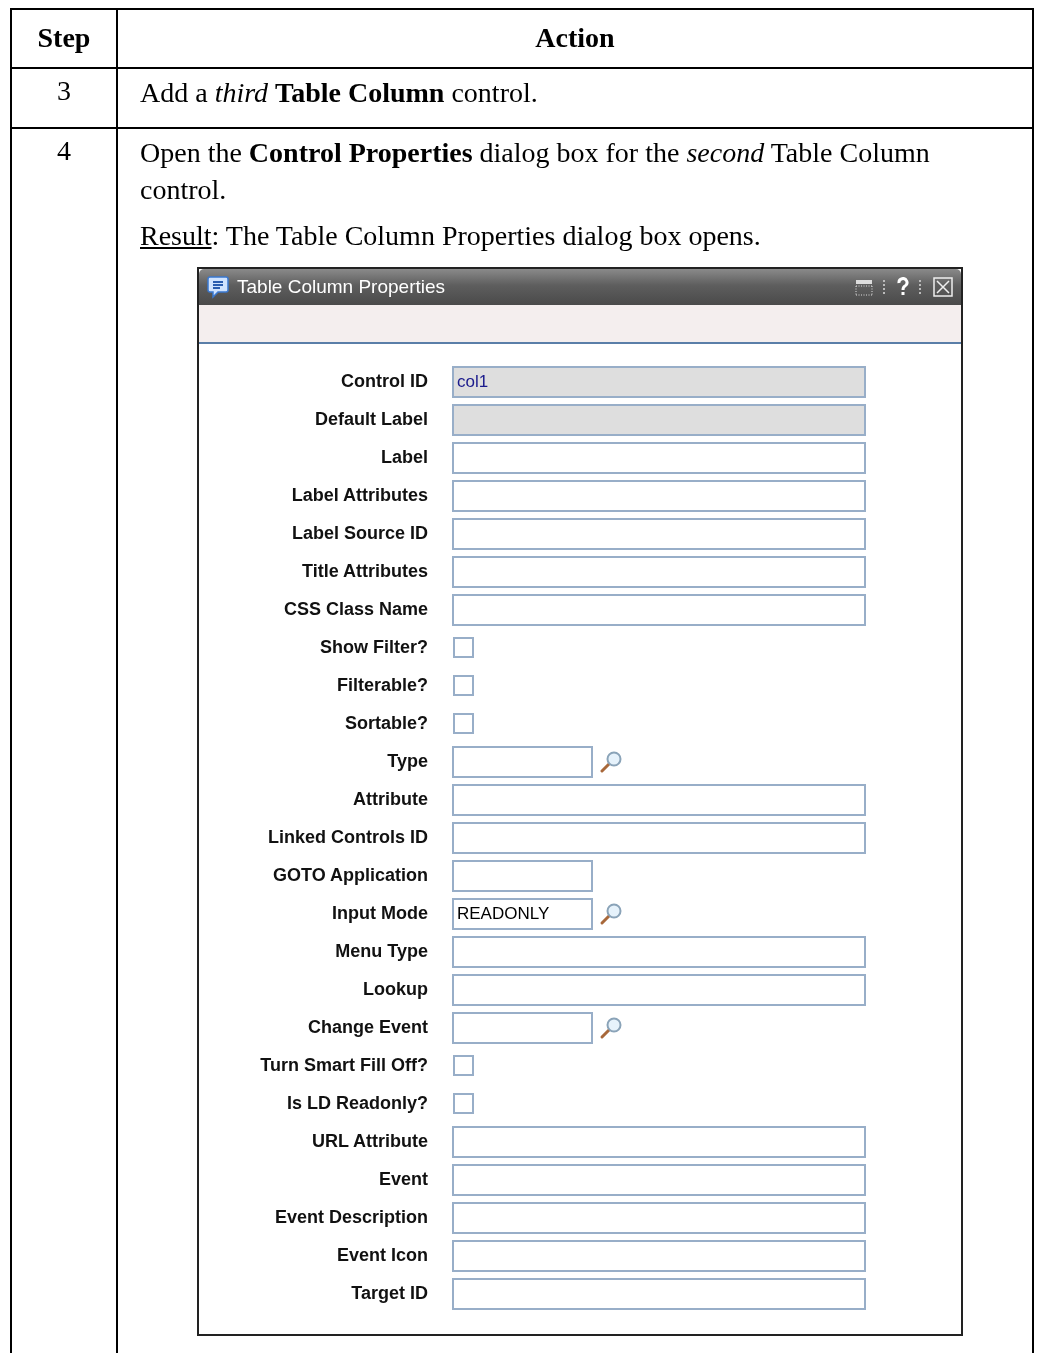 The image size is (1037, 1353). Describe the element at coordinates (386, 724) in the screenshot. I see `field-label: Sortable?` at that location.